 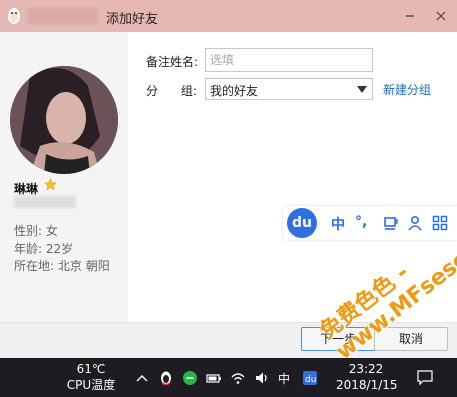 What do you see at coordinates (59, 249) in the screenshot?
I see `age-value: 22岁` at bounding box center [59, 249].